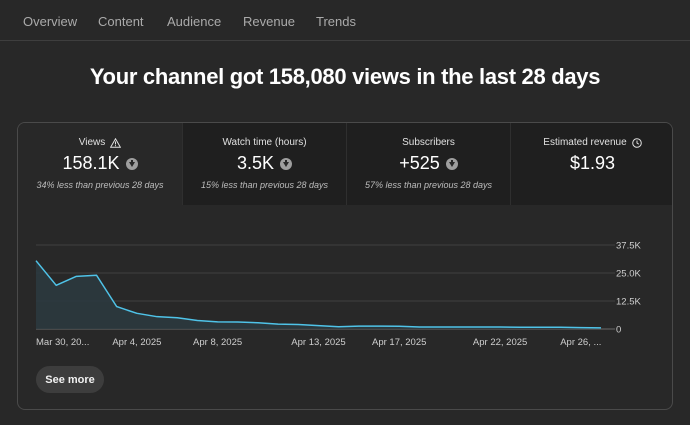  What do you see at coordinates (70, 379) in the screenshot?
I see `see-more-button: See more` at bounding box center [70, 379].